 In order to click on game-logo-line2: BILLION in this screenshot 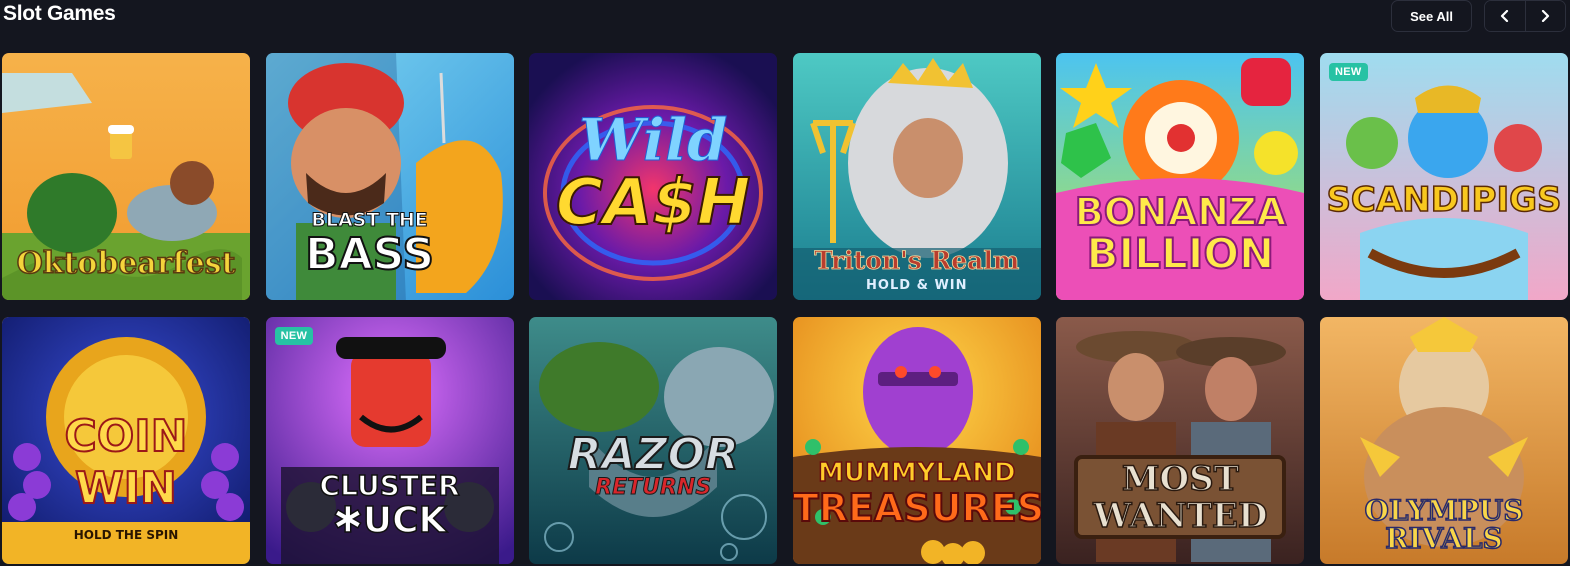, I will do `click(1181, 253)`.